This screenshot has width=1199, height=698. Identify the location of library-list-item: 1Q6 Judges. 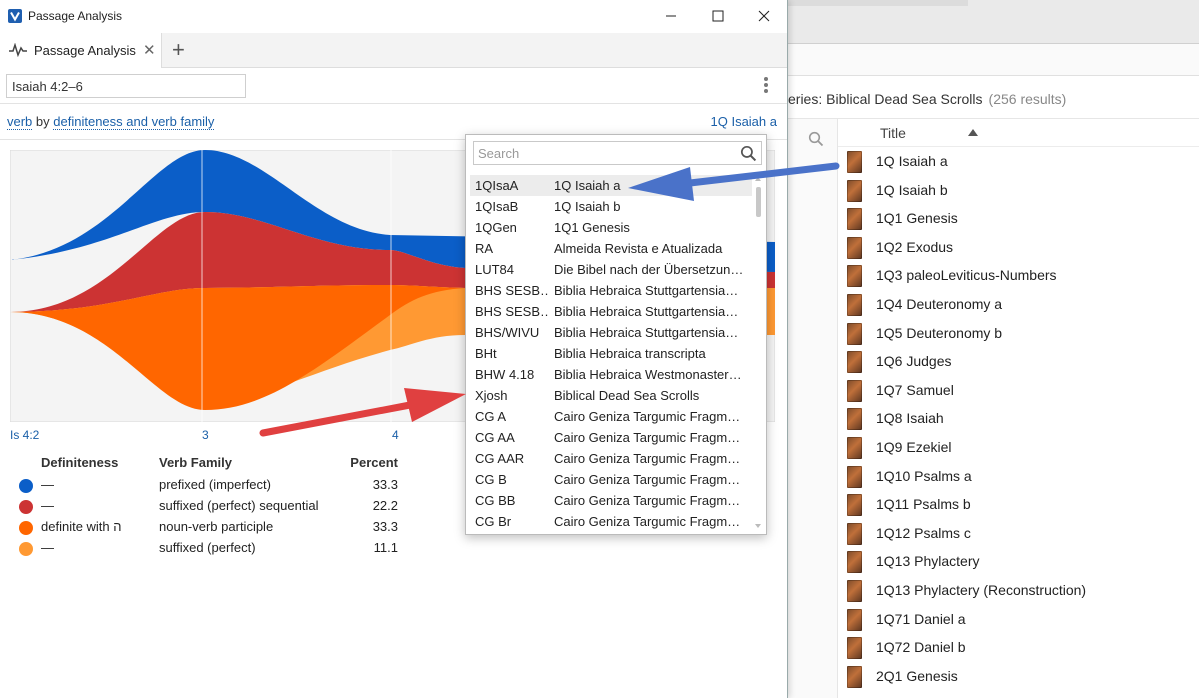
(1018, 361).